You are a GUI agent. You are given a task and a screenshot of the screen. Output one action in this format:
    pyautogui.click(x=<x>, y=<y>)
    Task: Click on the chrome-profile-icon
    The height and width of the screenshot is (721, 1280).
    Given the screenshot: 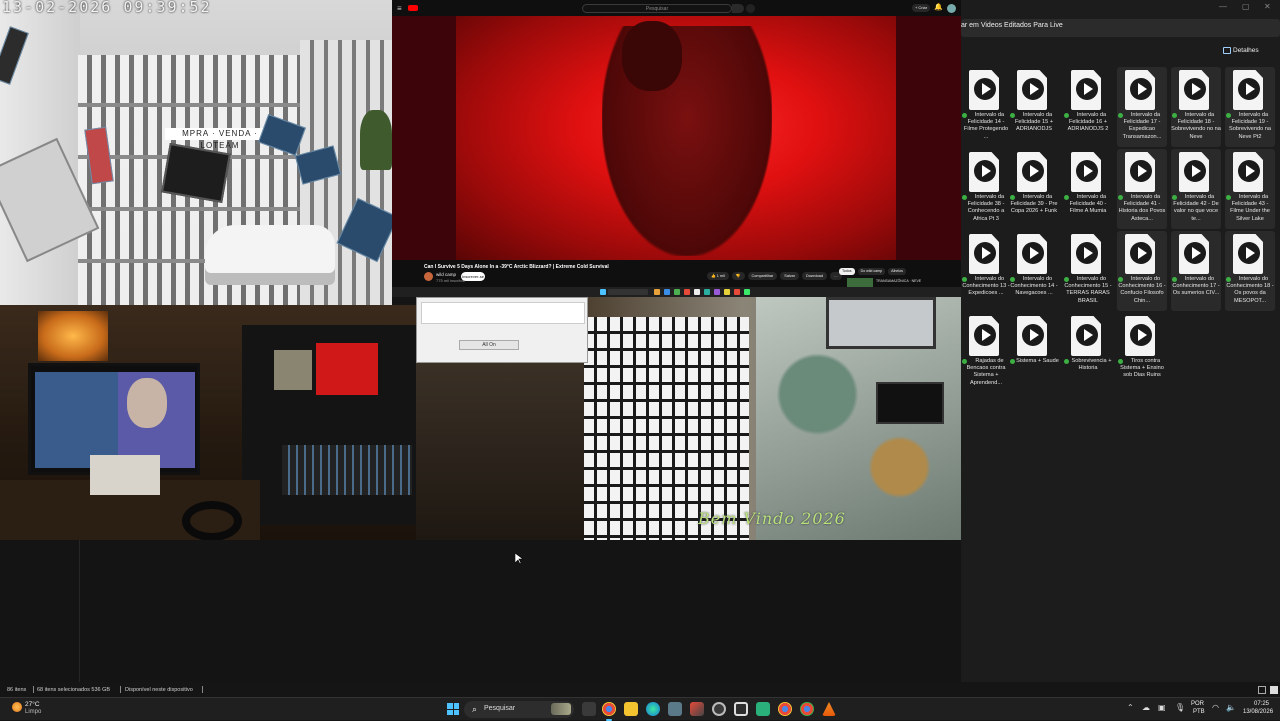 What is the action you would take?
    pyautogui.click(x=785, y=709)
    